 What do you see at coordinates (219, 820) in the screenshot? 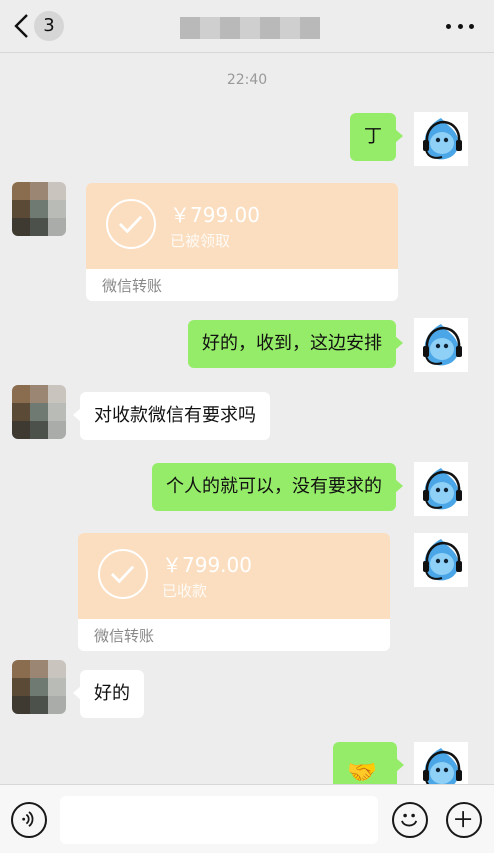
I see `message-input` at bounding box center [219, 820].